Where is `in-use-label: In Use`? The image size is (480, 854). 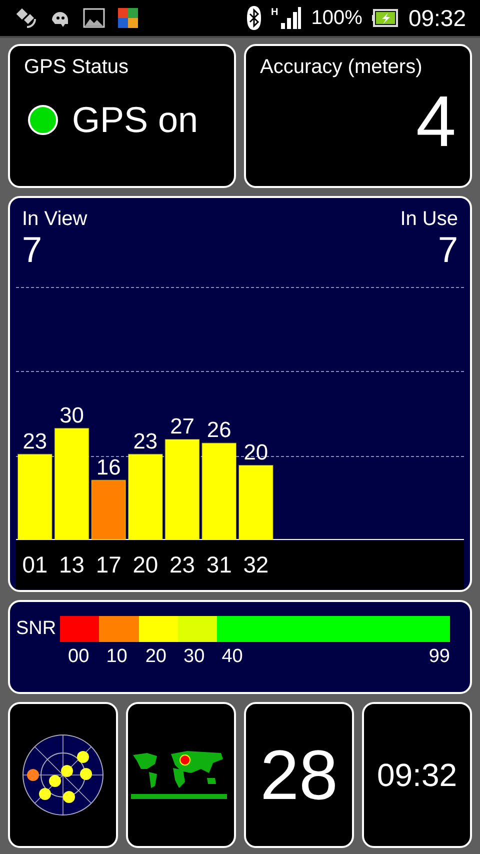
in-use-label: In Use is located at coordinates (429, 219).